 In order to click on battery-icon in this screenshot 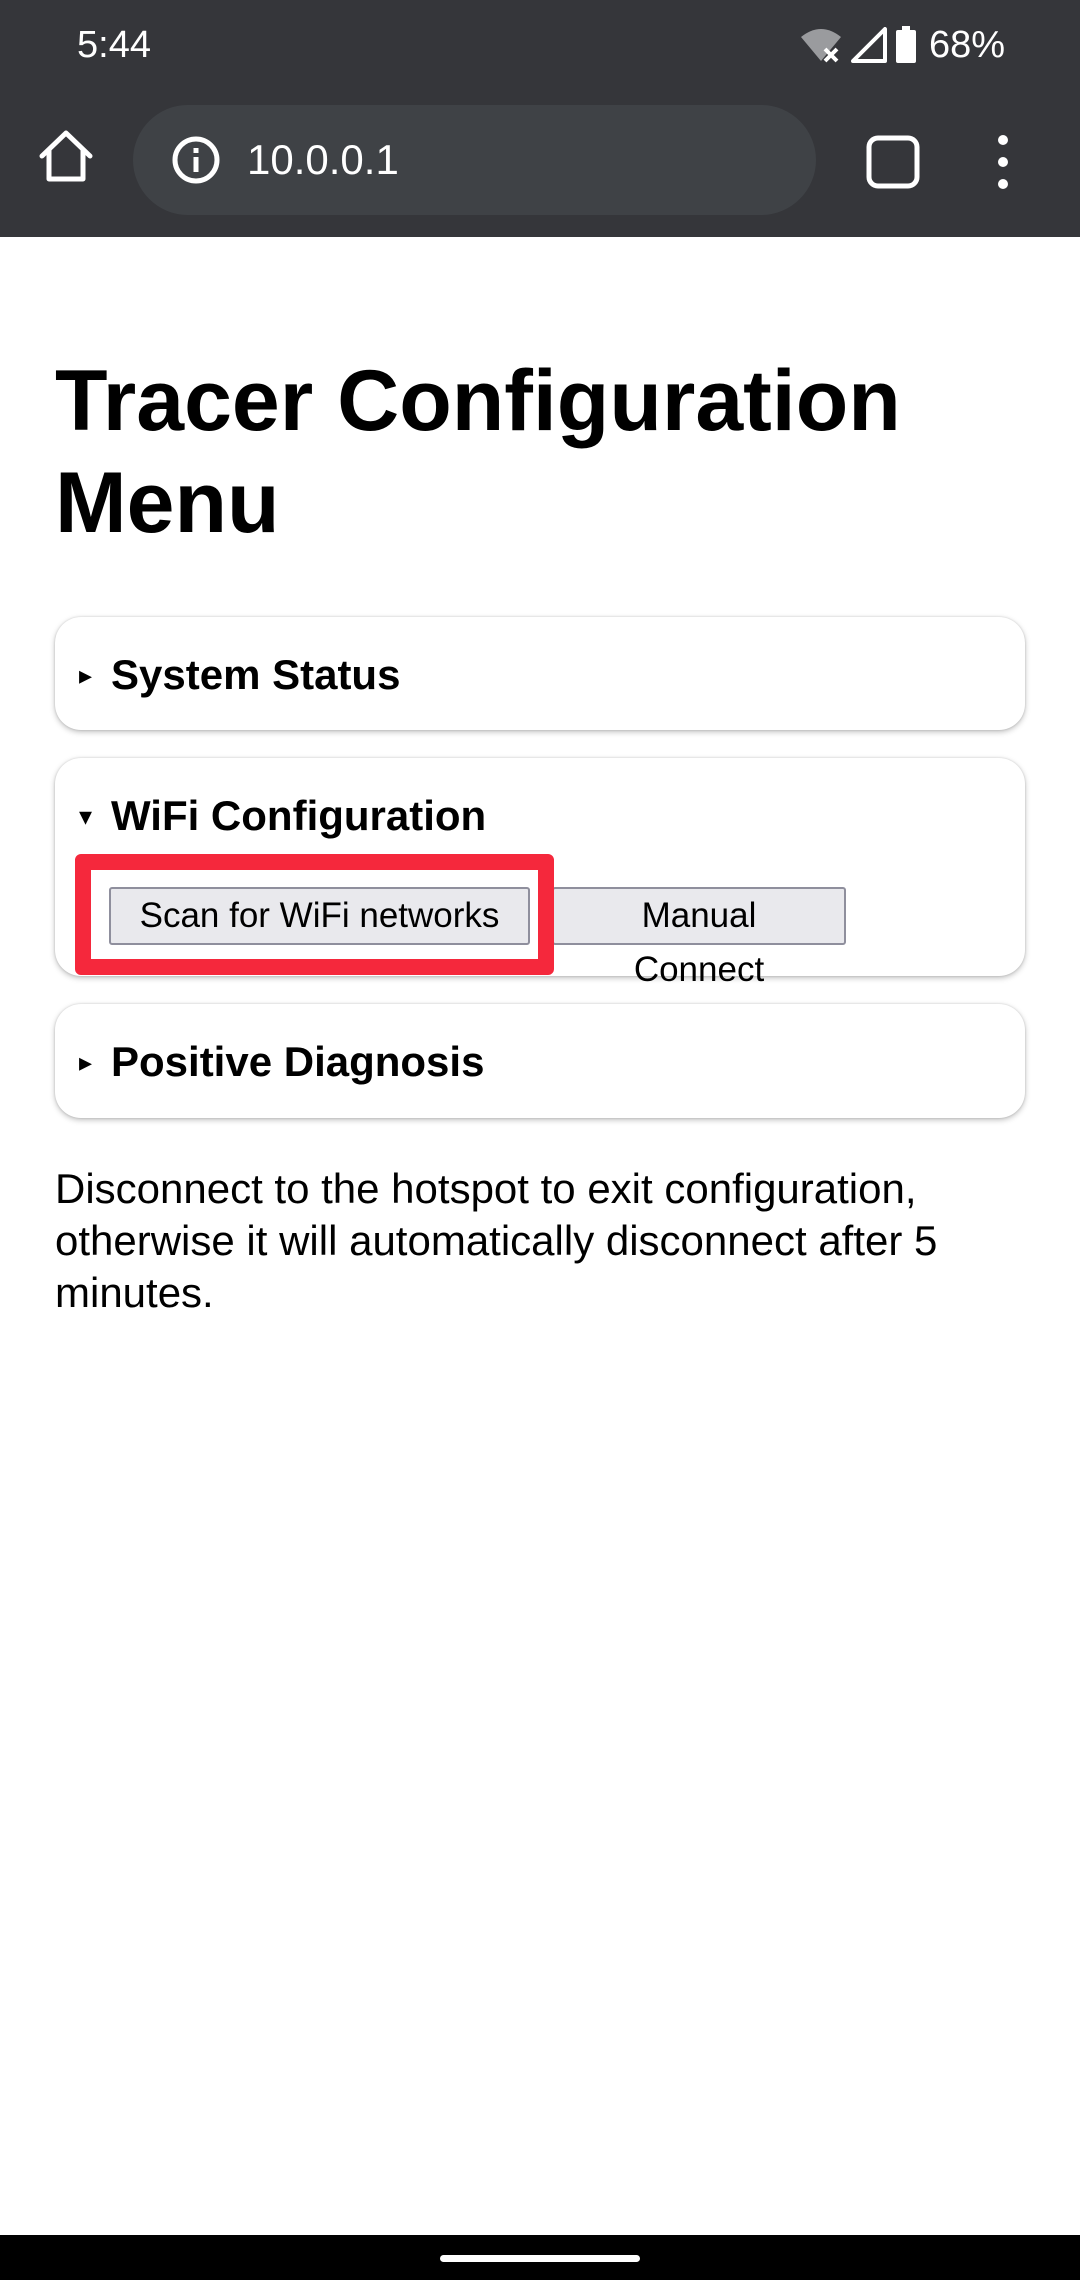, I will do `click(906, 45)`.